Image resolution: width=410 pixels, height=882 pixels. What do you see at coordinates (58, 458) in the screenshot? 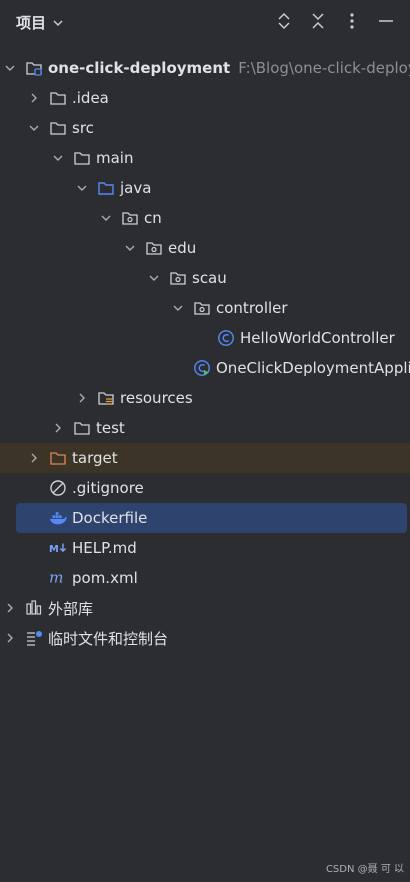
I see `excluded-folder-icon` at bounding box center [58, 458].